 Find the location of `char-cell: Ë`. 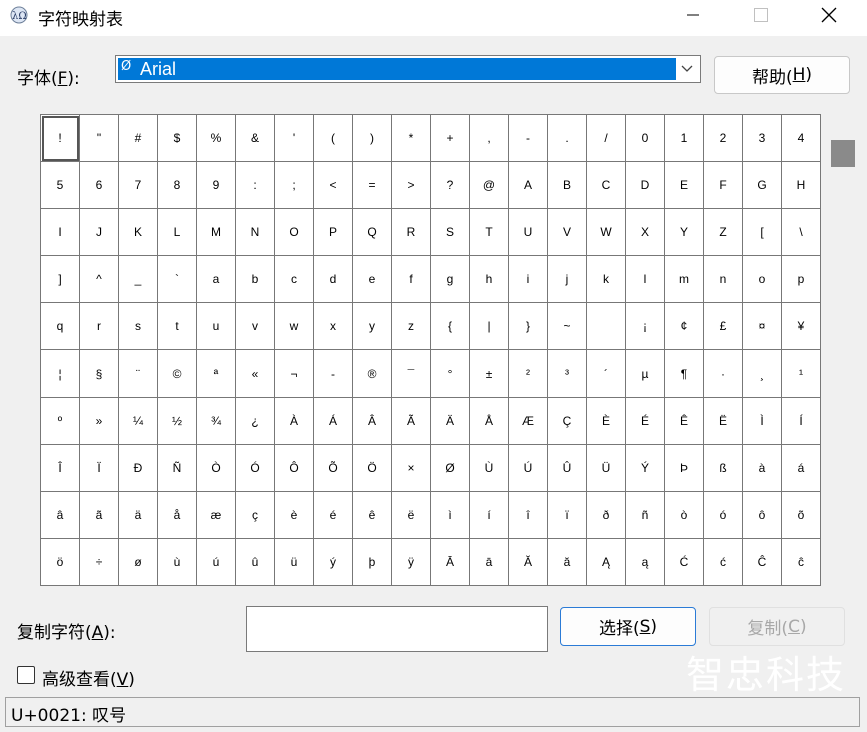

char-cell: Ë is located at coordinates (723, 421).